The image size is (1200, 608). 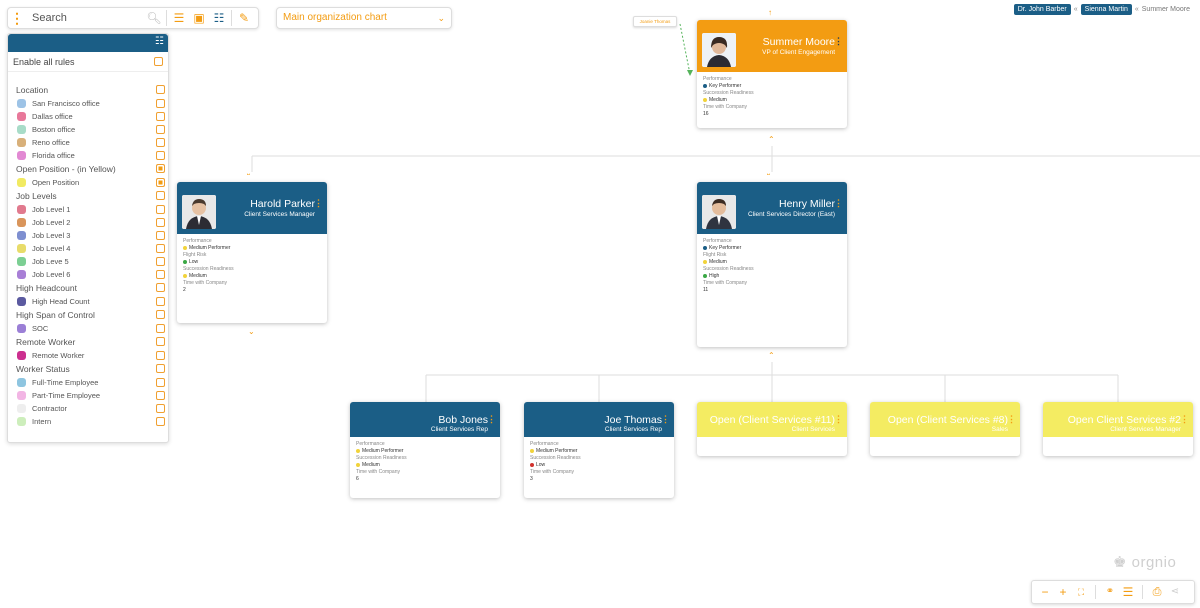 I want to click on toolbar-divider, so click(x=166, y=18).